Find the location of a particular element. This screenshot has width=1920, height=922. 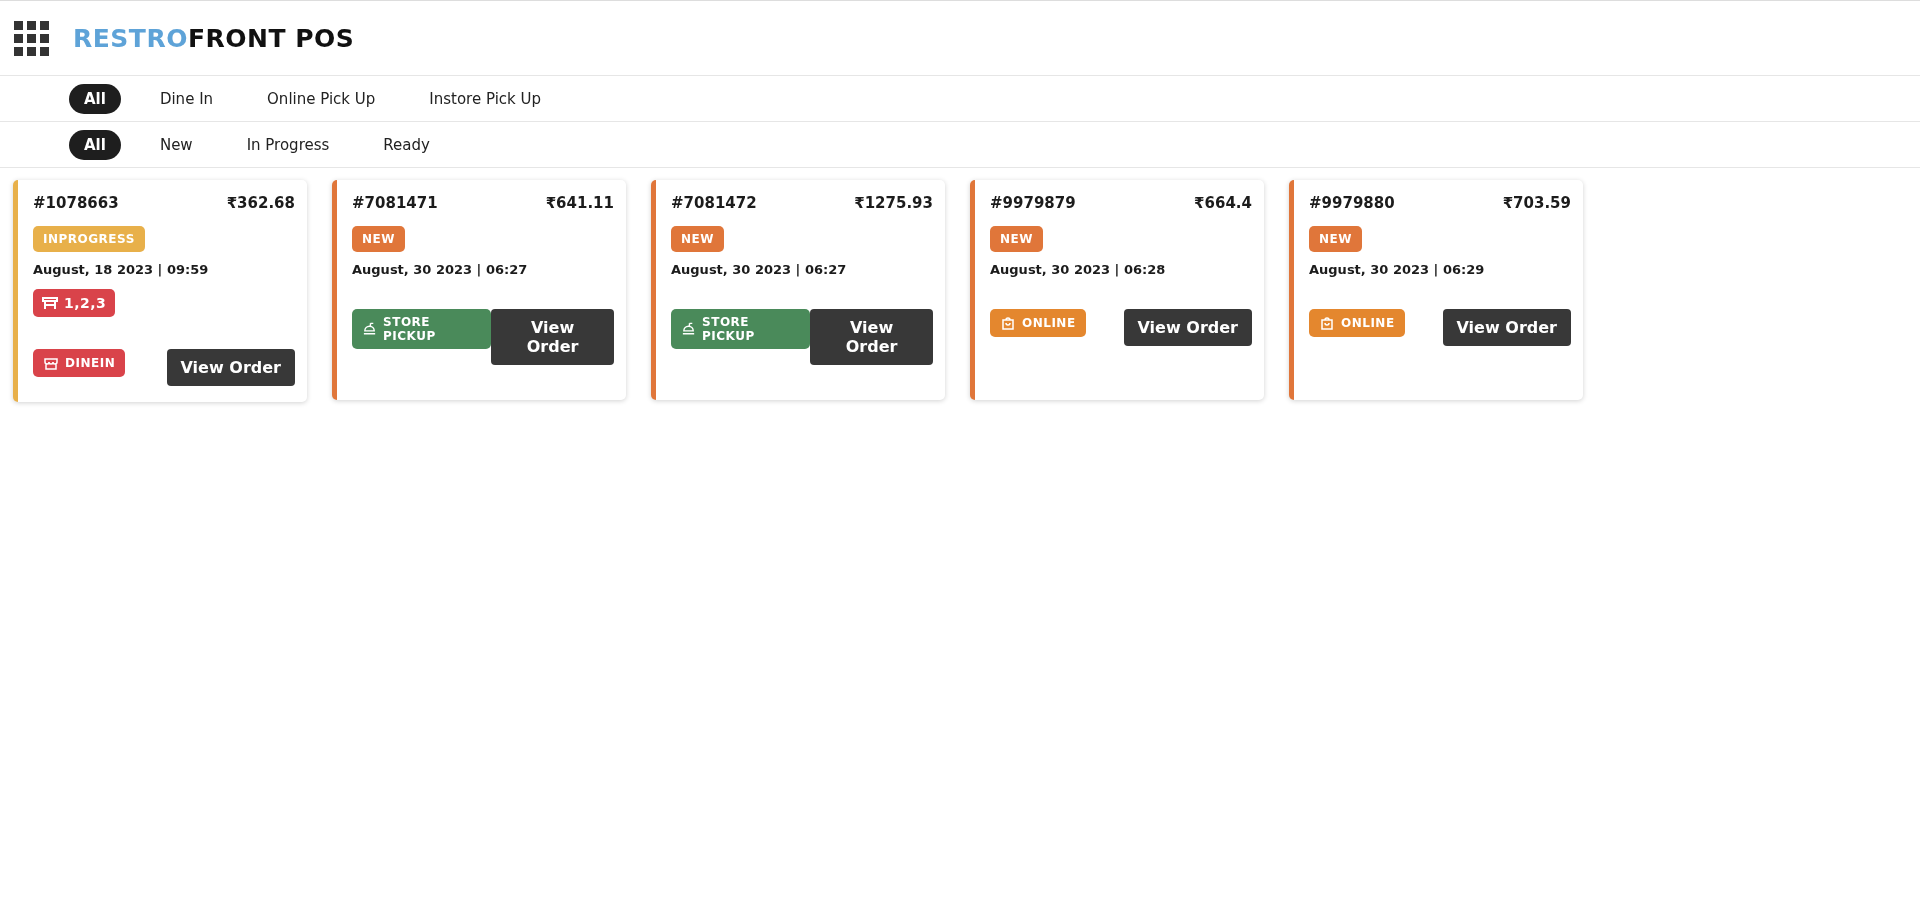

app-grid-icon is located at coordinates (31, 38).